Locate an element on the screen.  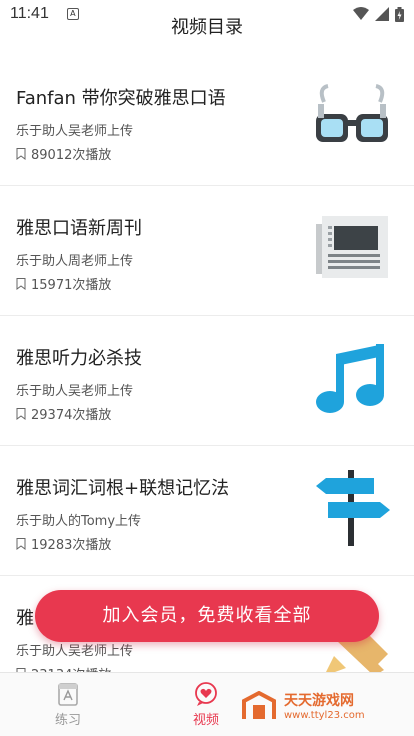
watermark: 天天游戏网 www.ttyl23.com is located at coordinates (302, 705).